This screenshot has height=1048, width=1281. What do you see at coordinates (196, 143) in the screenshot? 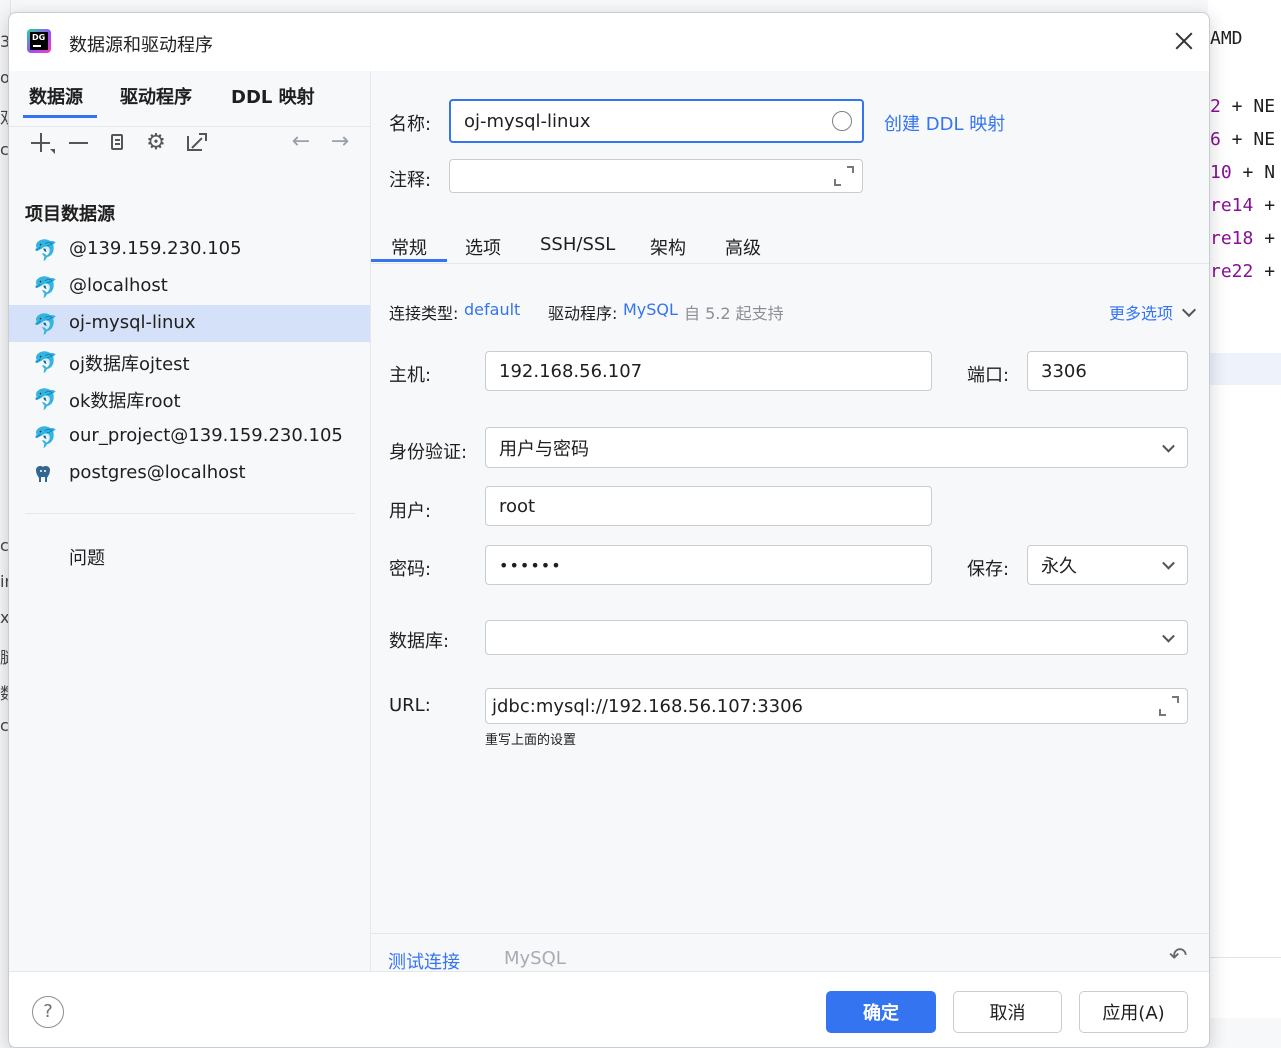
I see `external-link-icon` at bounding box center [196, 143].